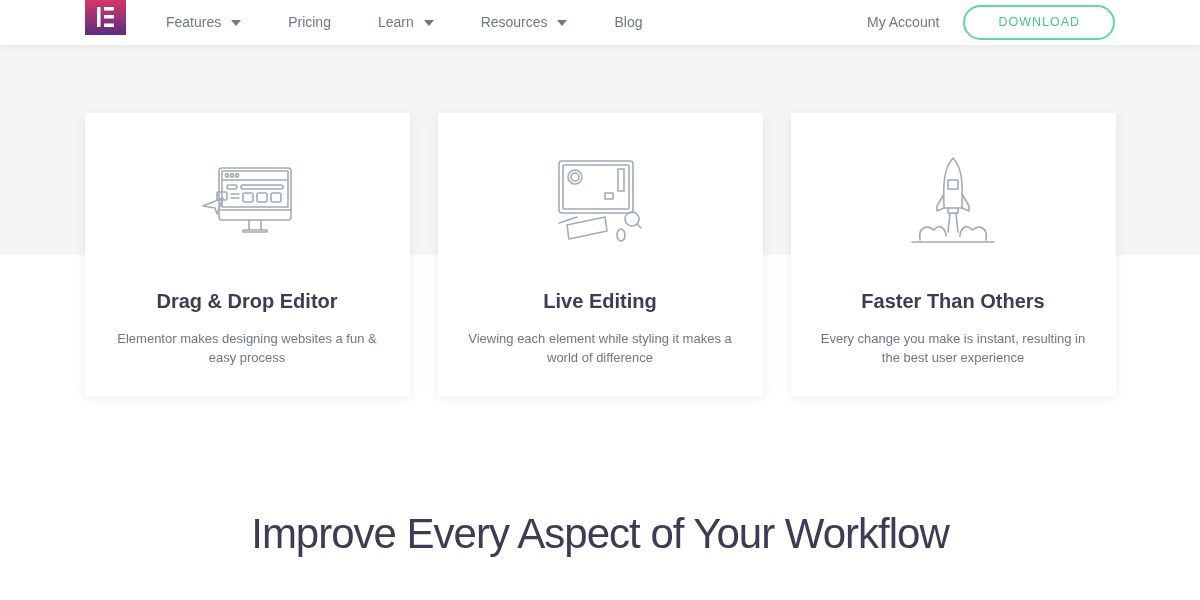  What do you see at coordinates (903, 22) in the screenshot?
I see `account-link: My Account` at bounding box center [903, 22].